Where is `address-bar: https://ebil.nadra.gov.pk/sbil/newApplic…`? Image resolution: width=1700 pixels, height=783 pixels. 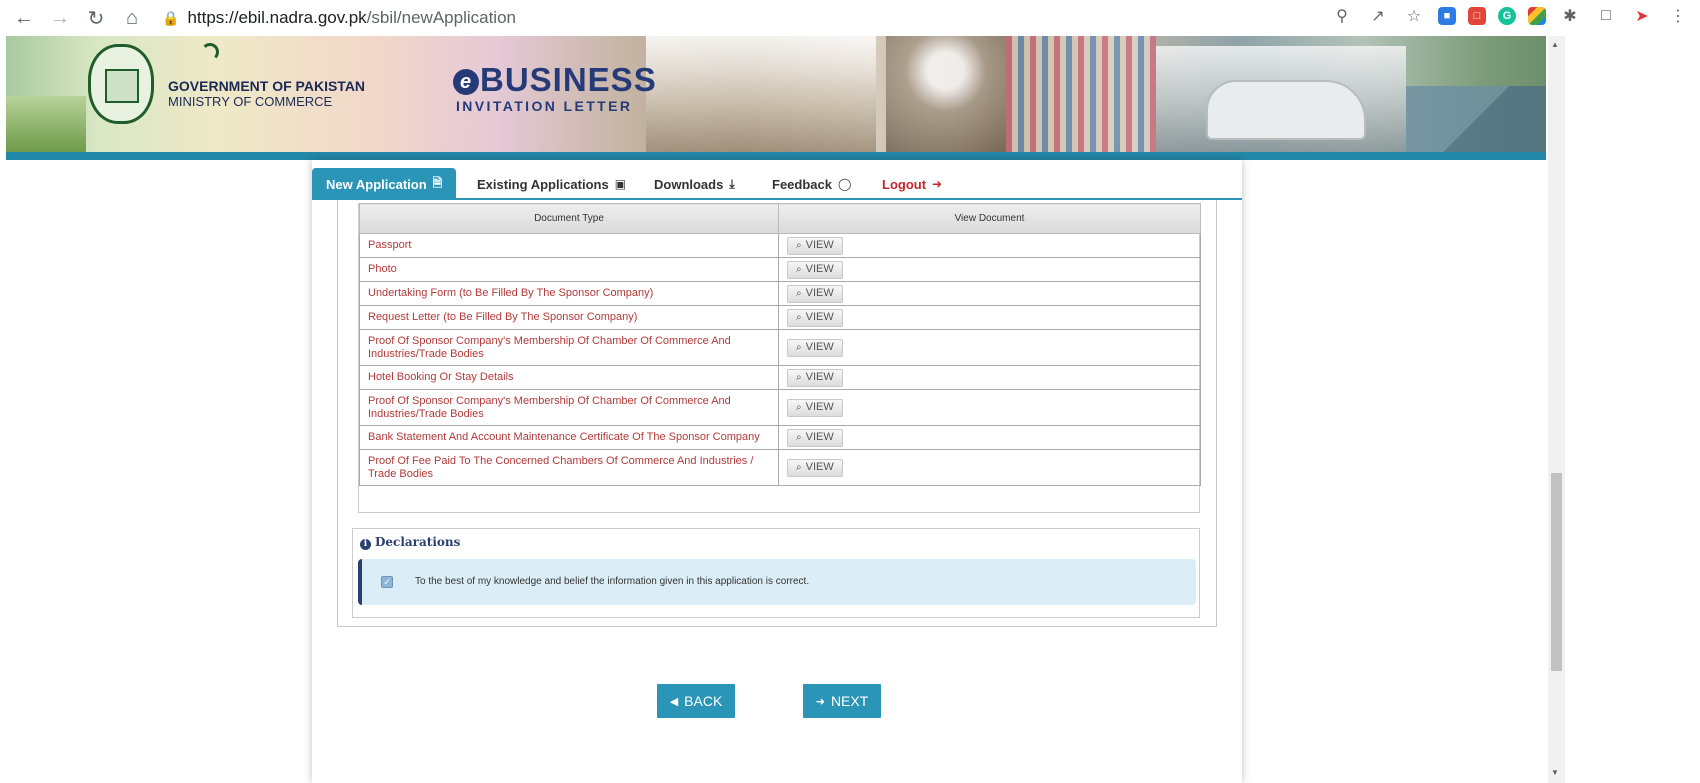
address-bar: https://ebil.nadra.gov.pk/sbil/newApplic… is located at coordinates (351, 18).